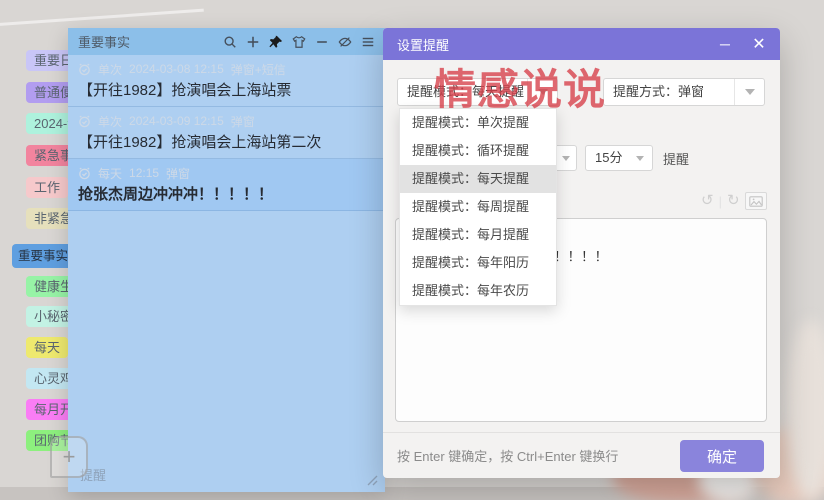  What do you see at coordinates (226, 185) in the screenshot?
I see `note-item-selected: 每天 12:15 弹窗 抢张杰周边冲冲冲！！！！！` at bounding box center [226, 185].